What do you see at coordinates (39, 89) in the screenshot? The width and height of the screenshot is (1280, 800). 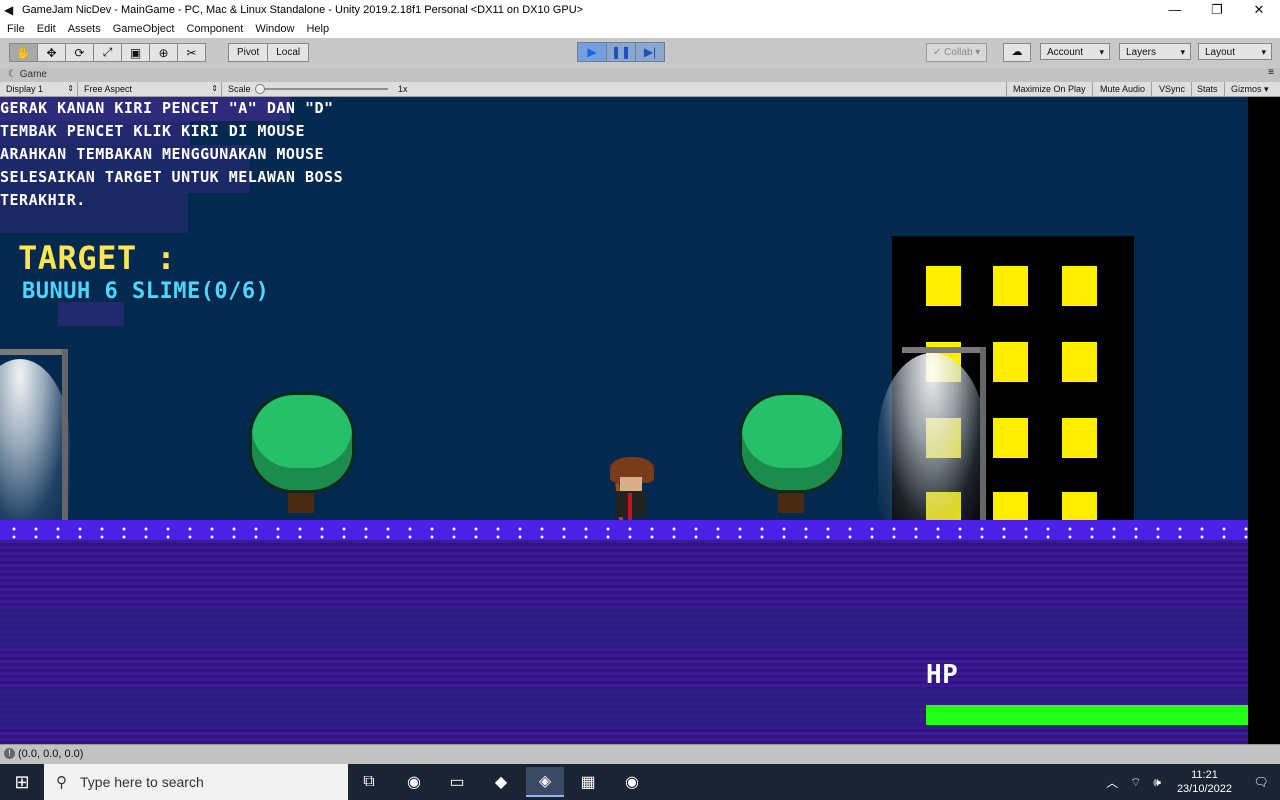 I see `display-dropdown: Display 1` at bounding box center [39, 89].